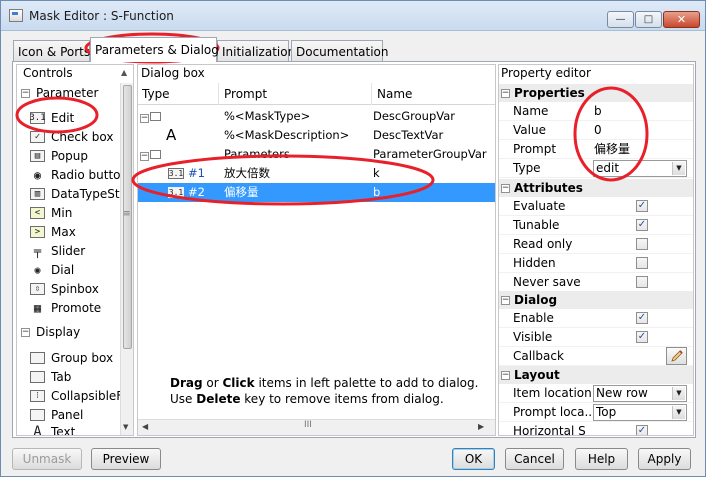 The width and height of the screenshot is (706, 477). What do you see at coordinates (340, 51) in the screenshot?
I see `tab-documentation: Documentation` at bounding box center [340, 51].